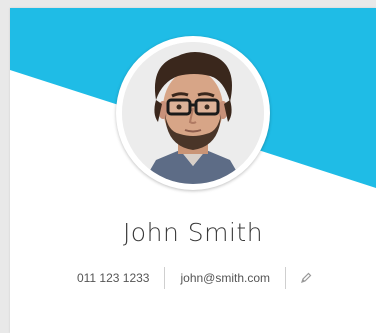 The width and height of the screenshot is (376, 333). I want to click on phone-number: 011 123 1233, so click(113, 278).